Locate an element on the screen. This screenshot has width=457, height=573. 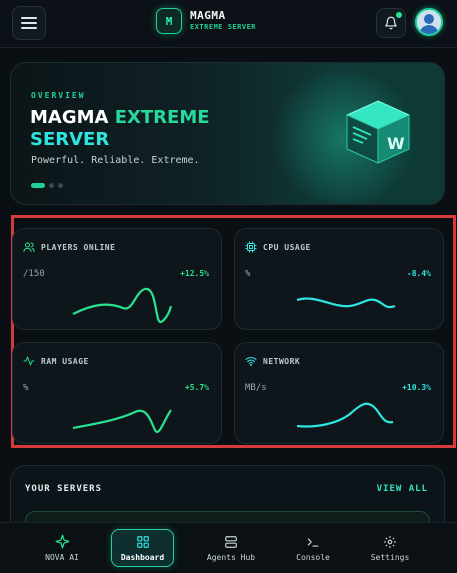
notifications-button is located at coordinates (391, 23).